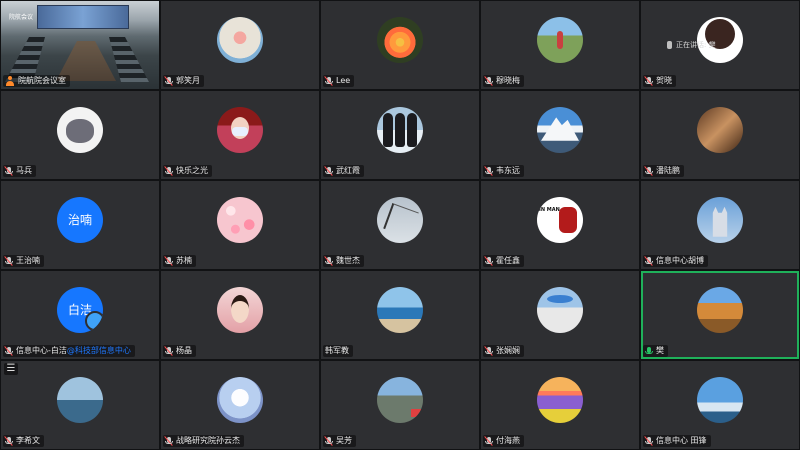  I want to click on name-bar: 付海燕, so click(503, 441).